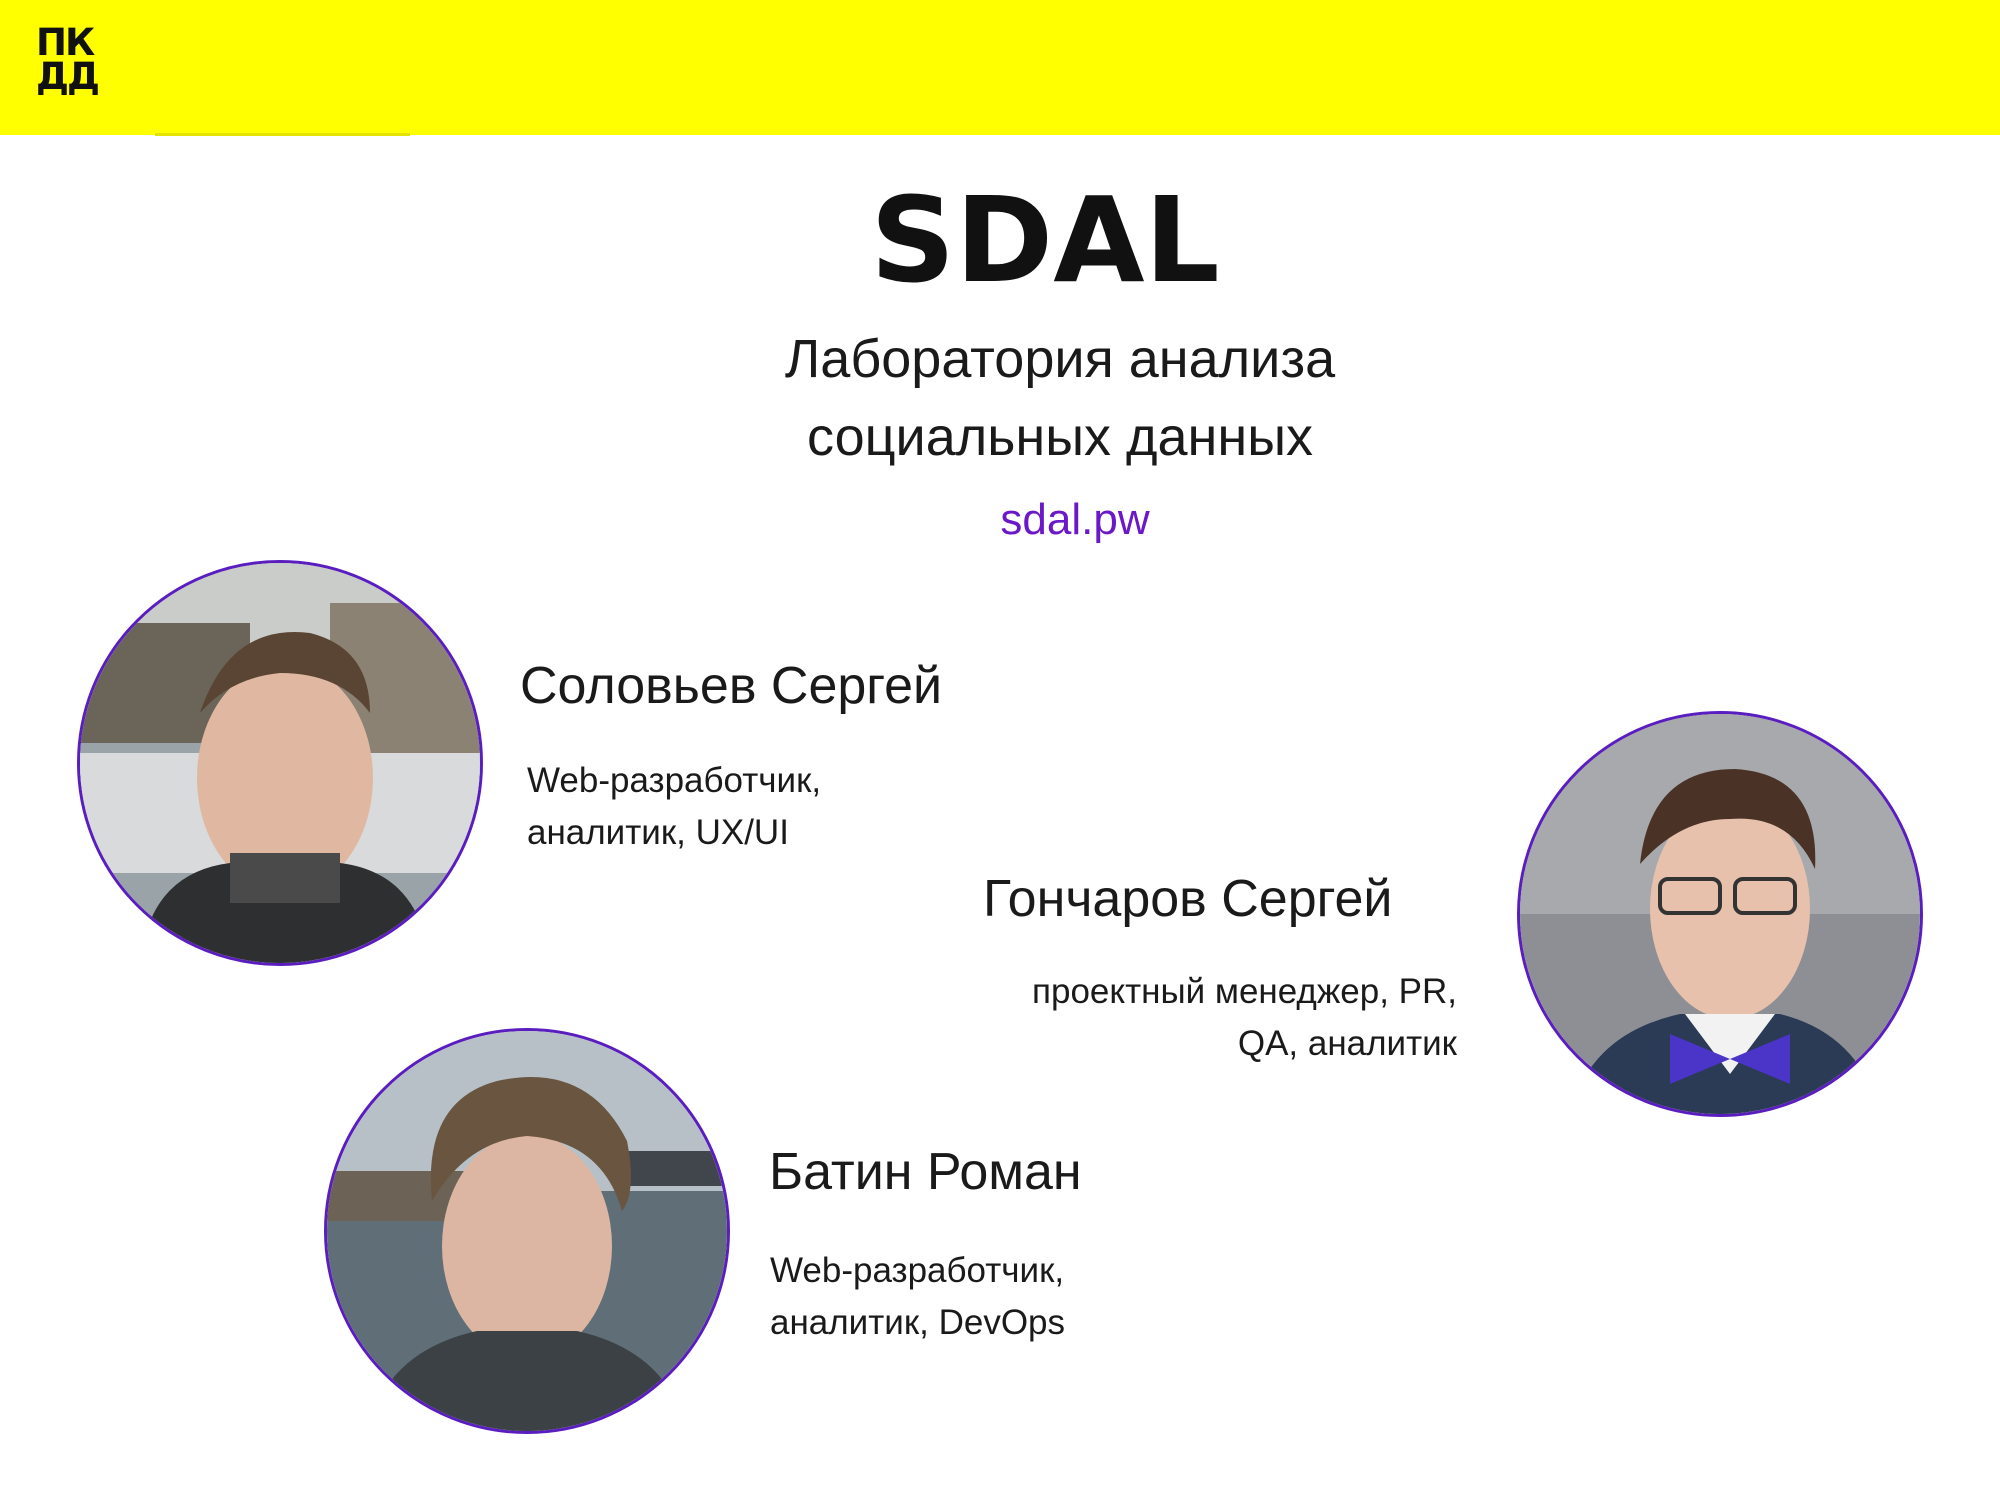 The height and width of the screenshot is (1500, 2000). Describe the element at coordinates (1000, 520) in the screenshot. I see `website-link: sdal.pw` at that location.